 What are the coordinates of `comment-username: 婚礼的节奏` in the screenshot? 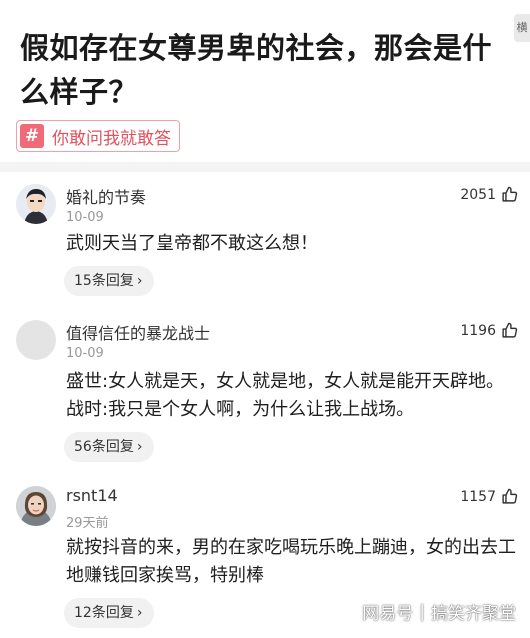 It's located at (106, 196).